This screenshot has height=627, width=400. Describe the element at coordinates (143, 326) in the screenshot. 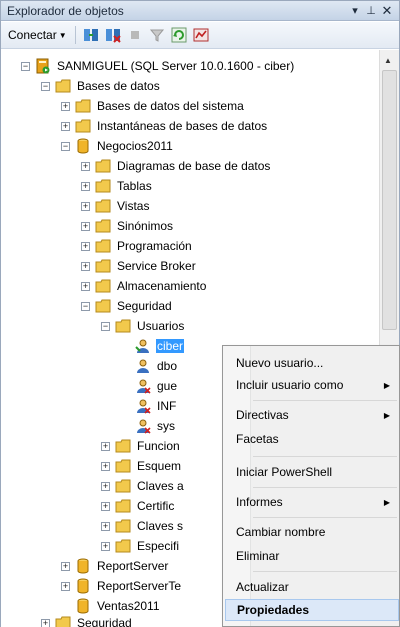

I see `tree-node-users: − Usuarios` at that location.